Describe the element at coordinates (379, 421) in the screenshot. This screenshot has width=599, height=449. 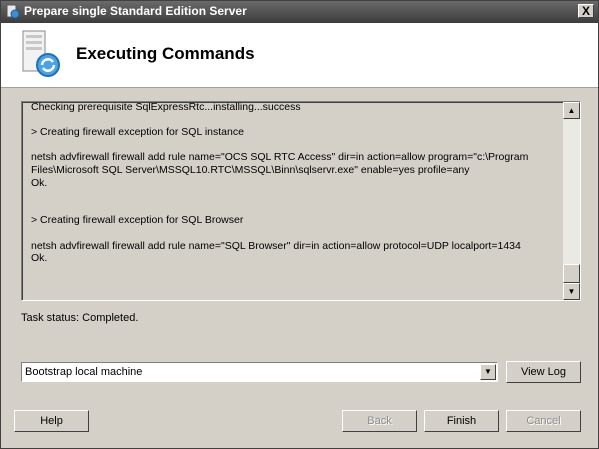
I see `back-button: Back` at that location.